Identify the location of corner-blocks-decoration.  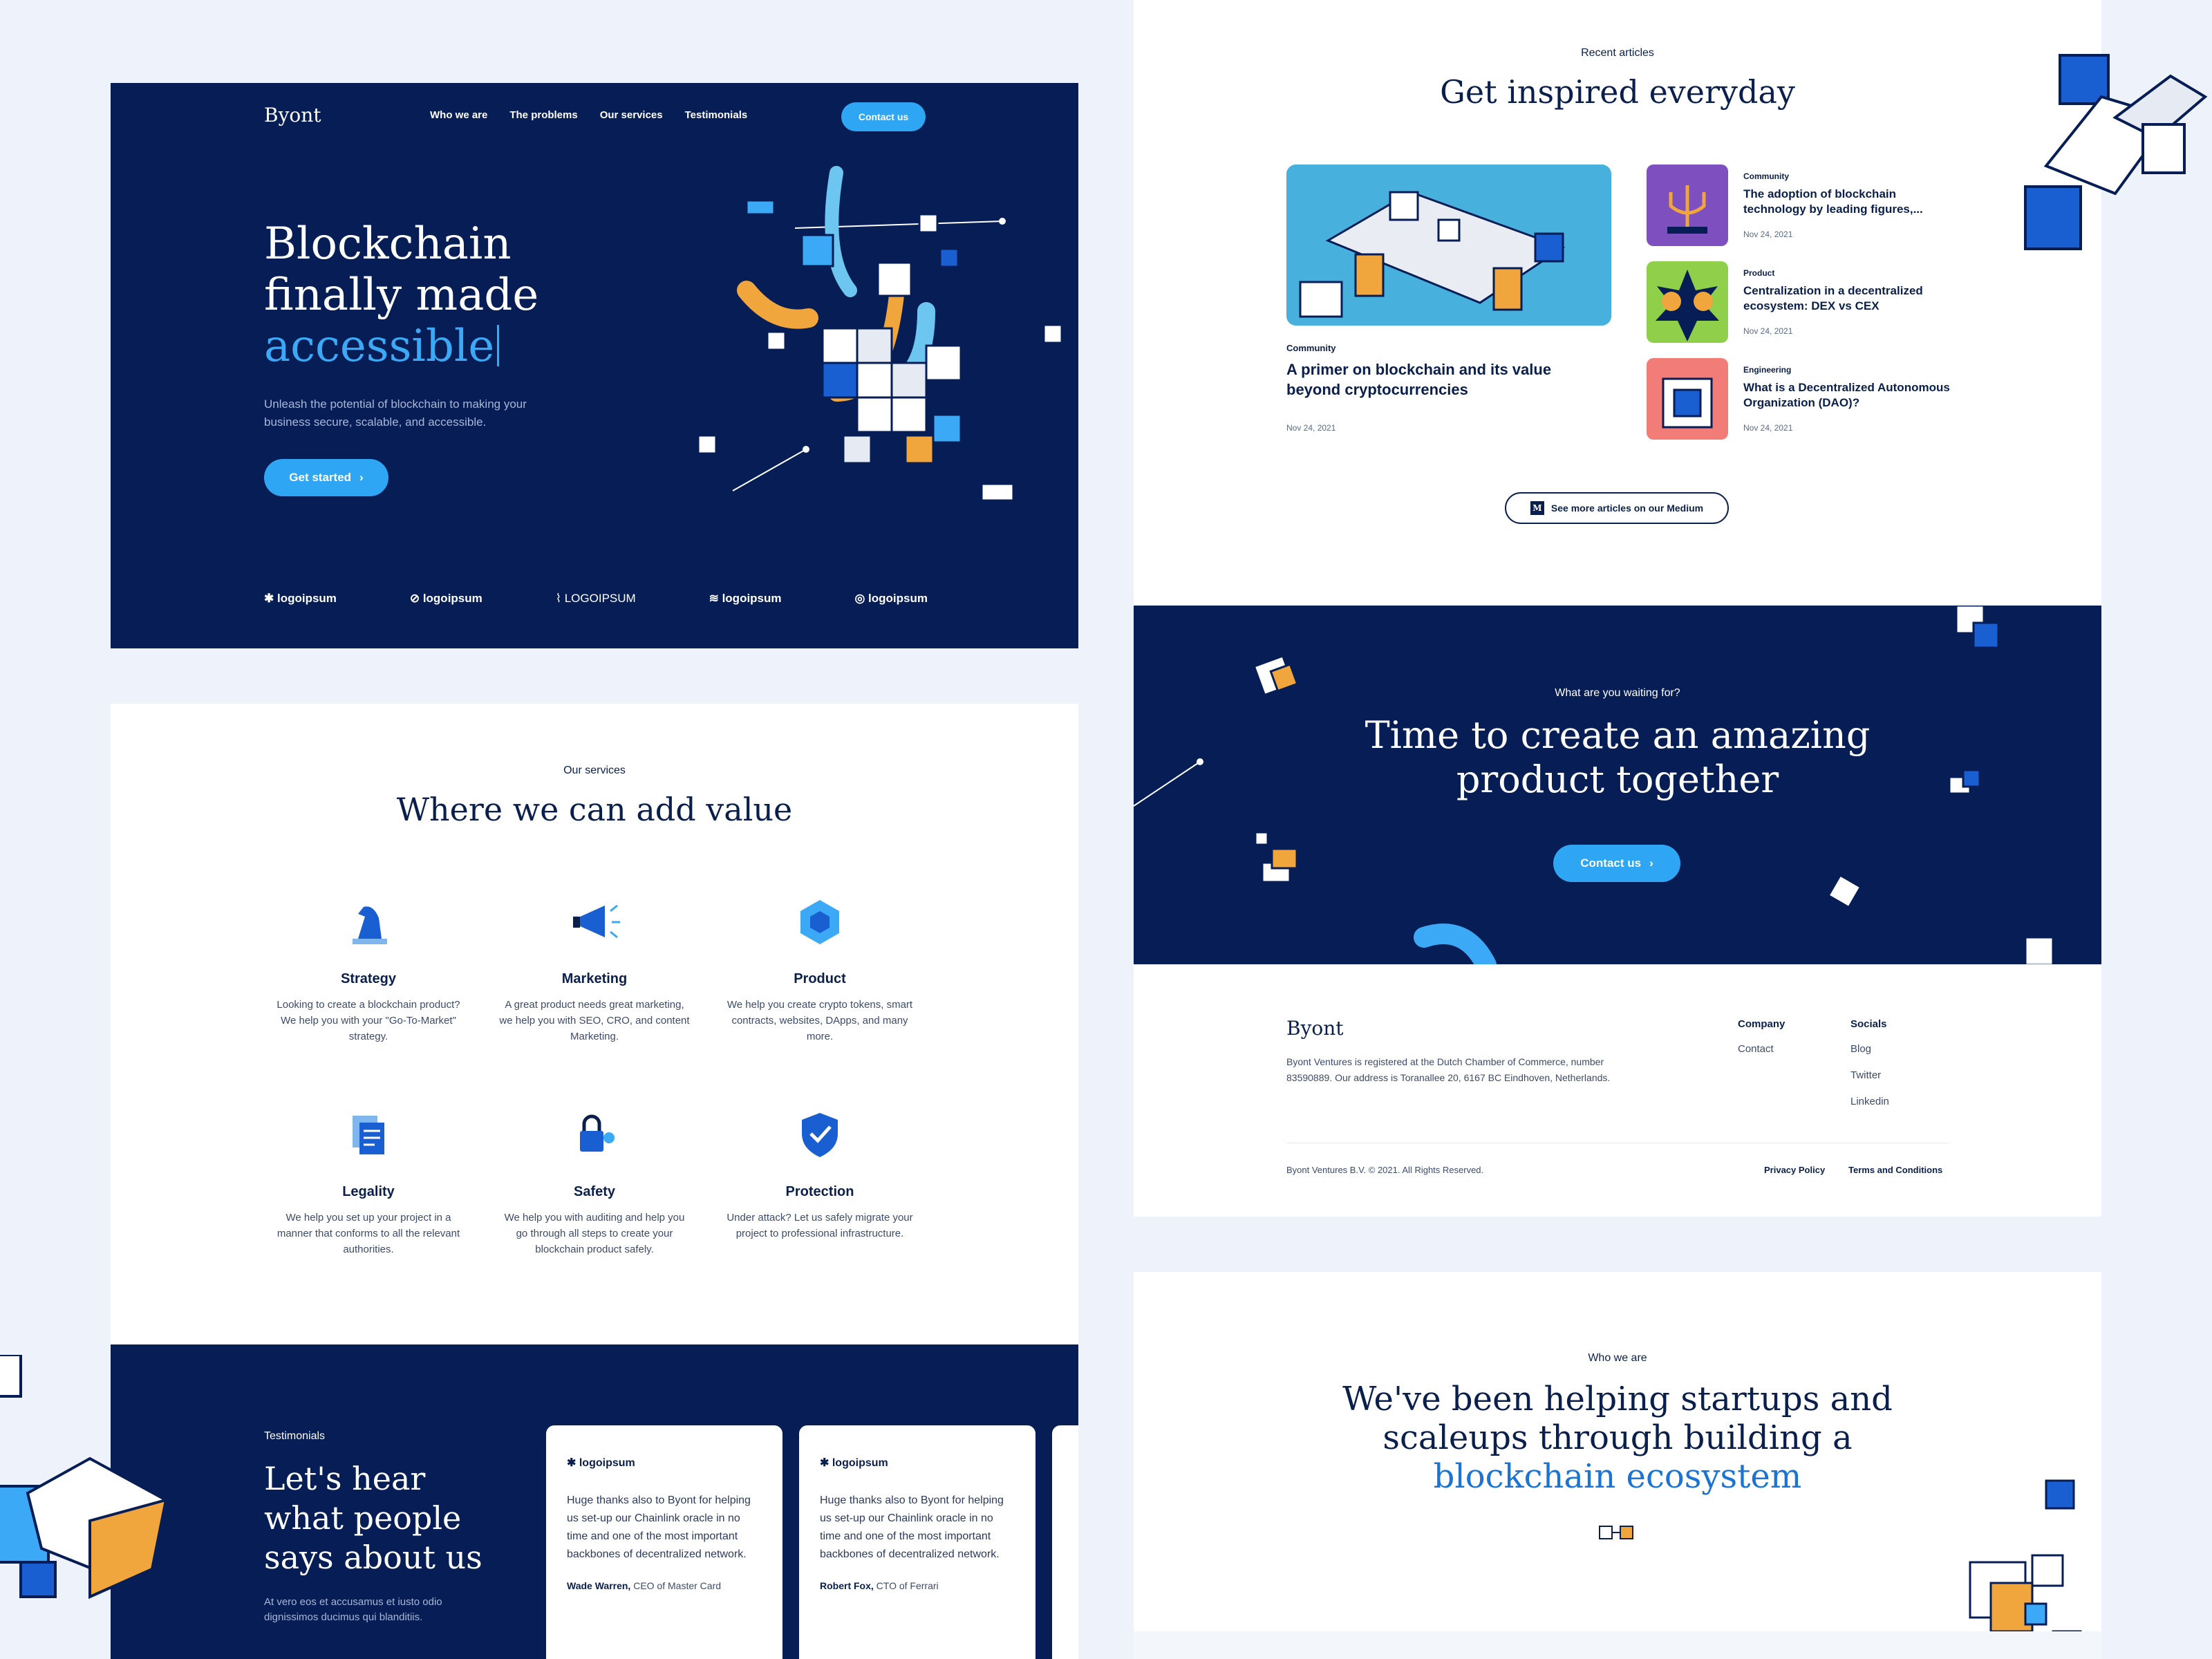
(2116, 152).